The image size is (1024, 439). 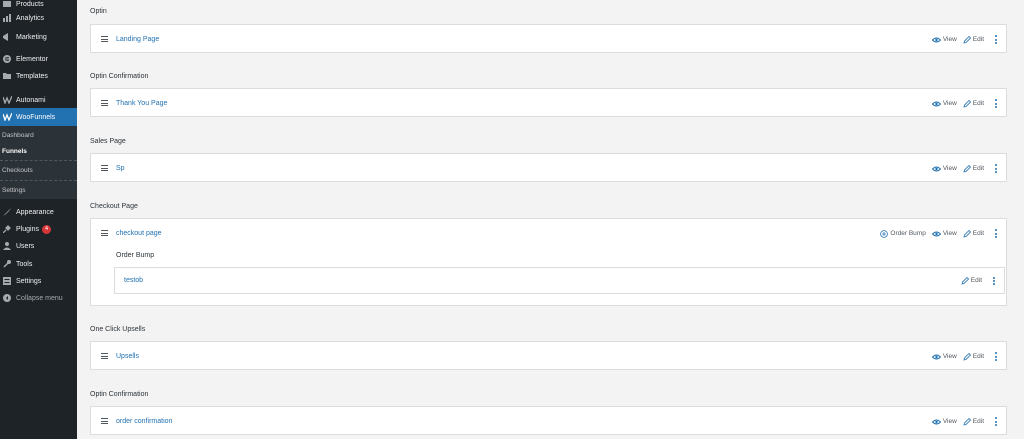 I want to click on sidebar-item-settings: Settings, so click(x=38, y=281).